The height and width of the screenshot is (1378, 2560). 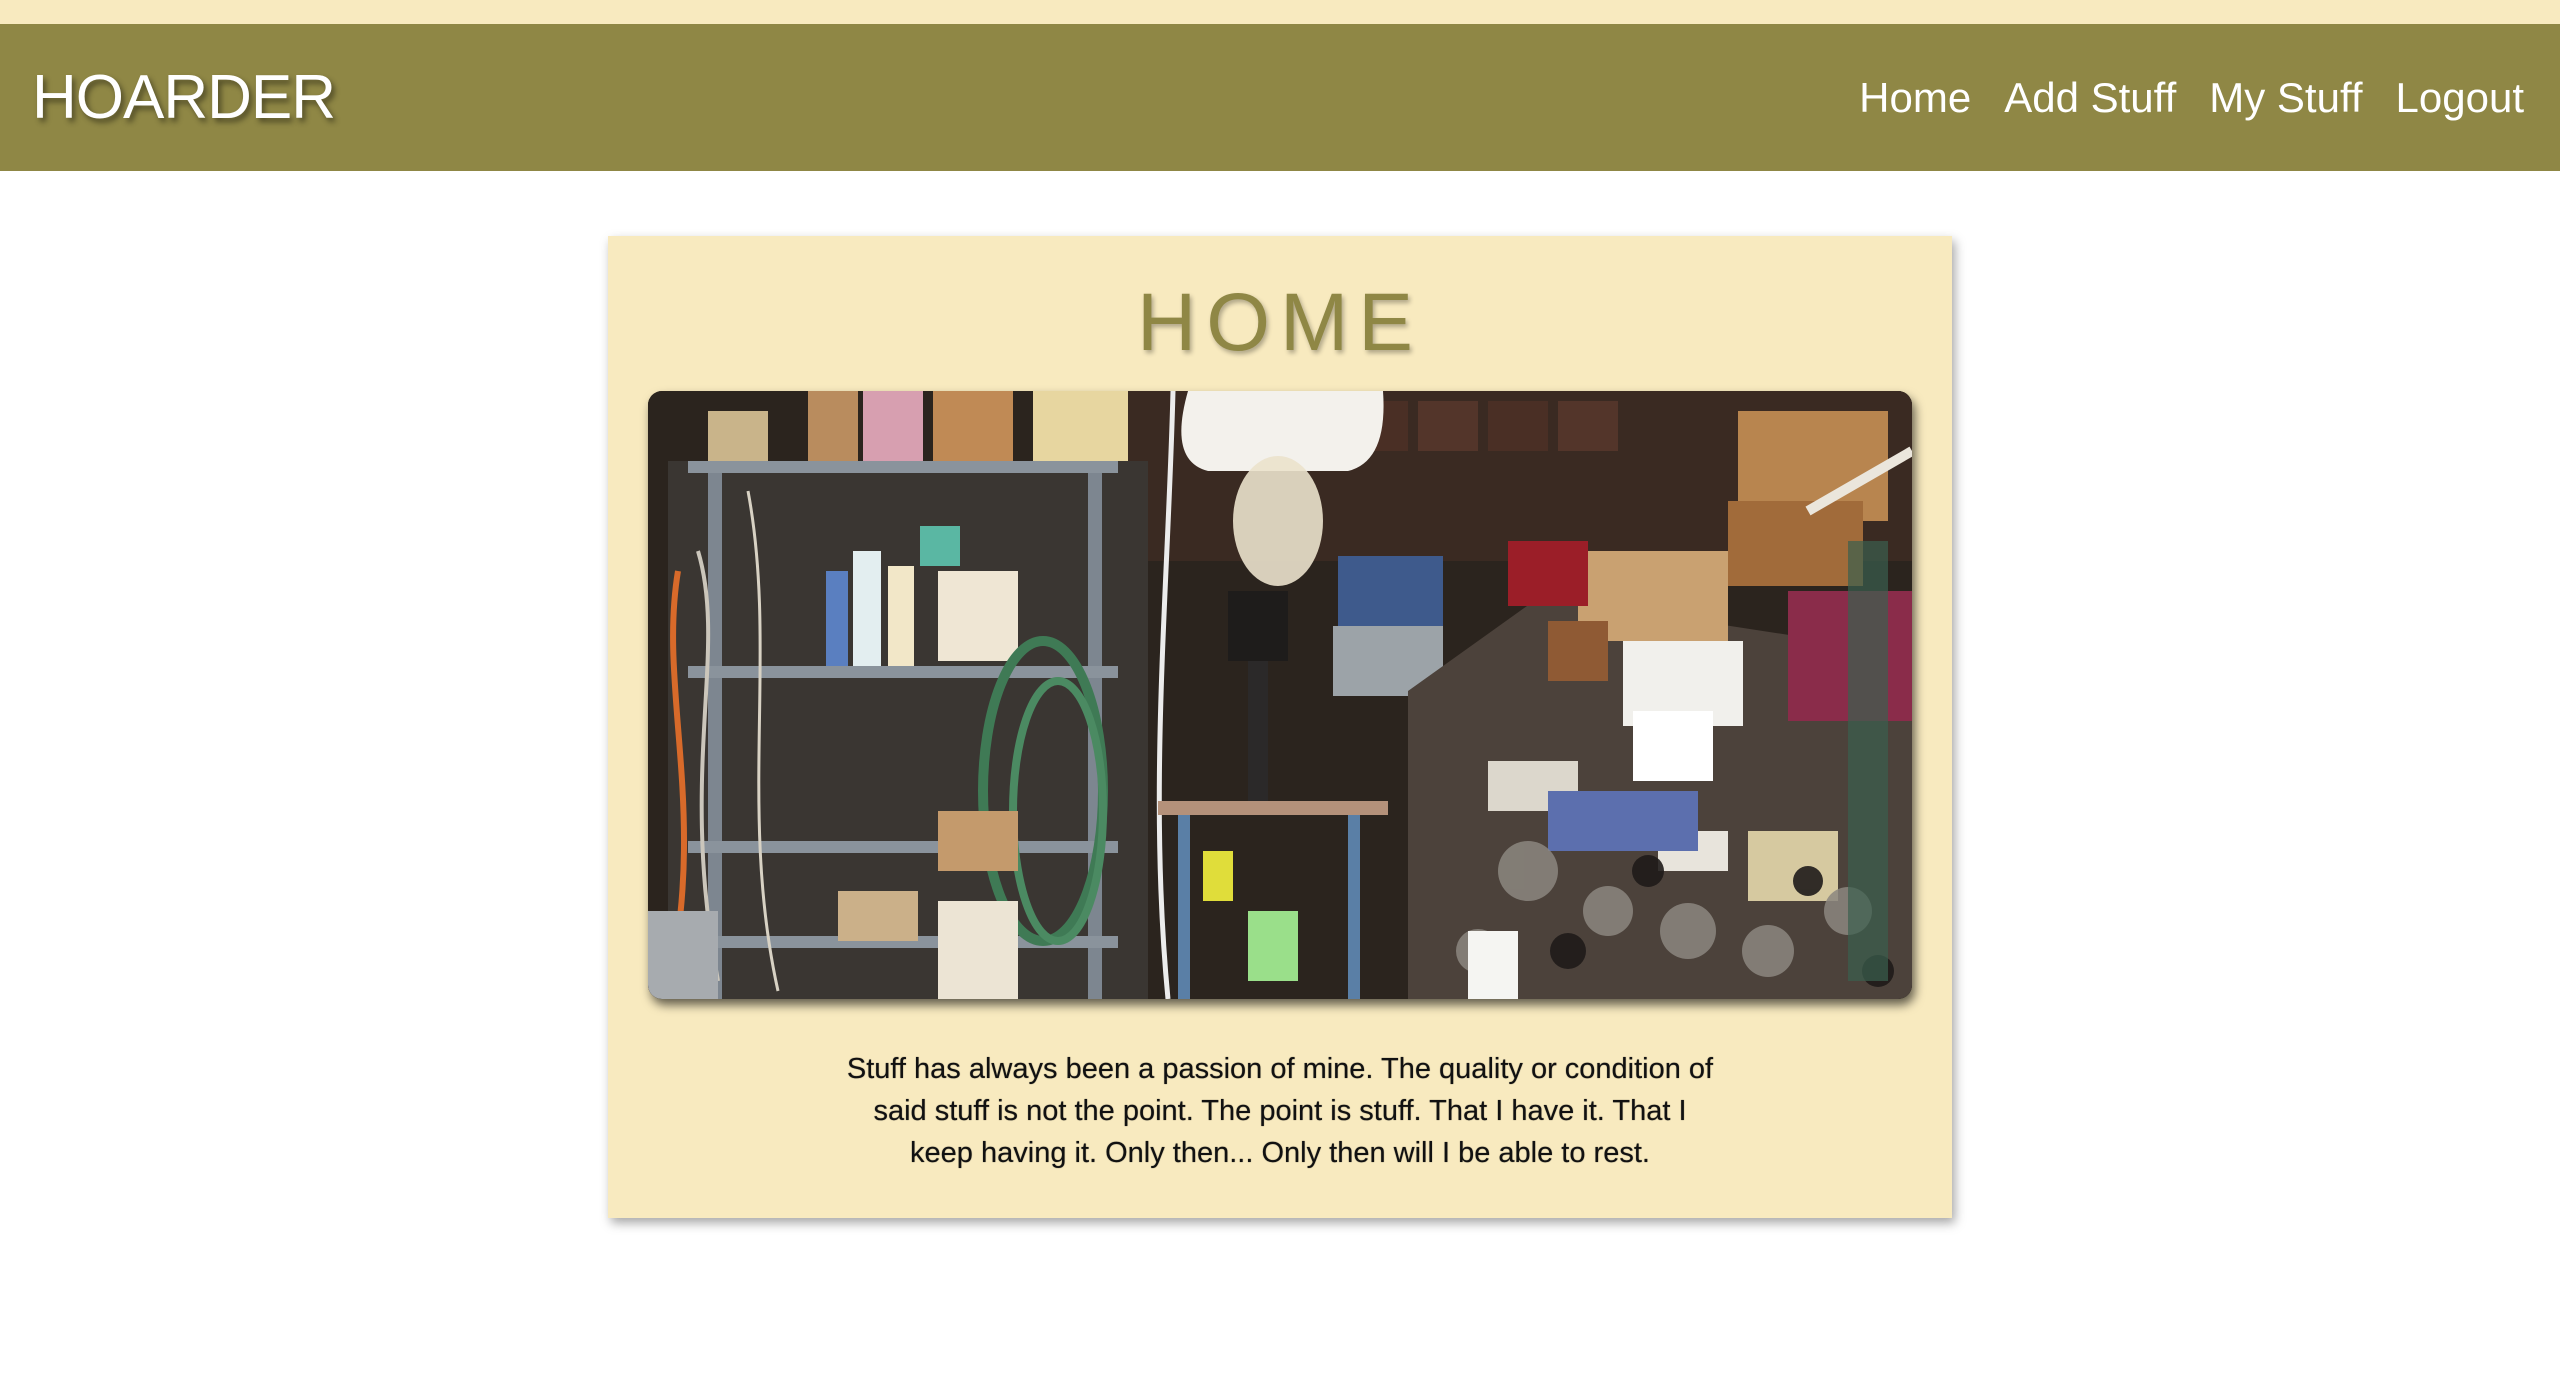 What do you see at coordinates (2460, 98) in the screenshot?
I see `nav-link-logout: Logout` at bounding box center [2460, 98].